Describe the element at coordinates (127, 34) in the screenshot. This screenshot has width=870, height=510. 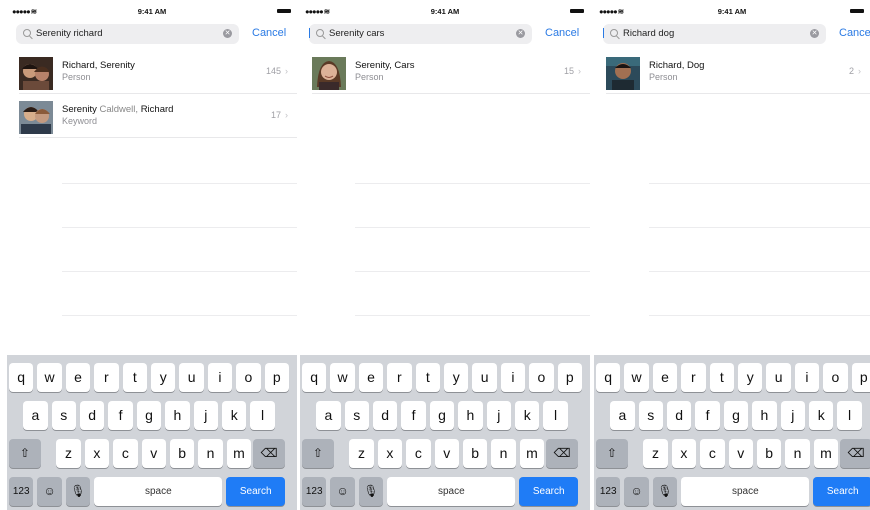
I see `search-input: Serenity richard ✕` at that location.